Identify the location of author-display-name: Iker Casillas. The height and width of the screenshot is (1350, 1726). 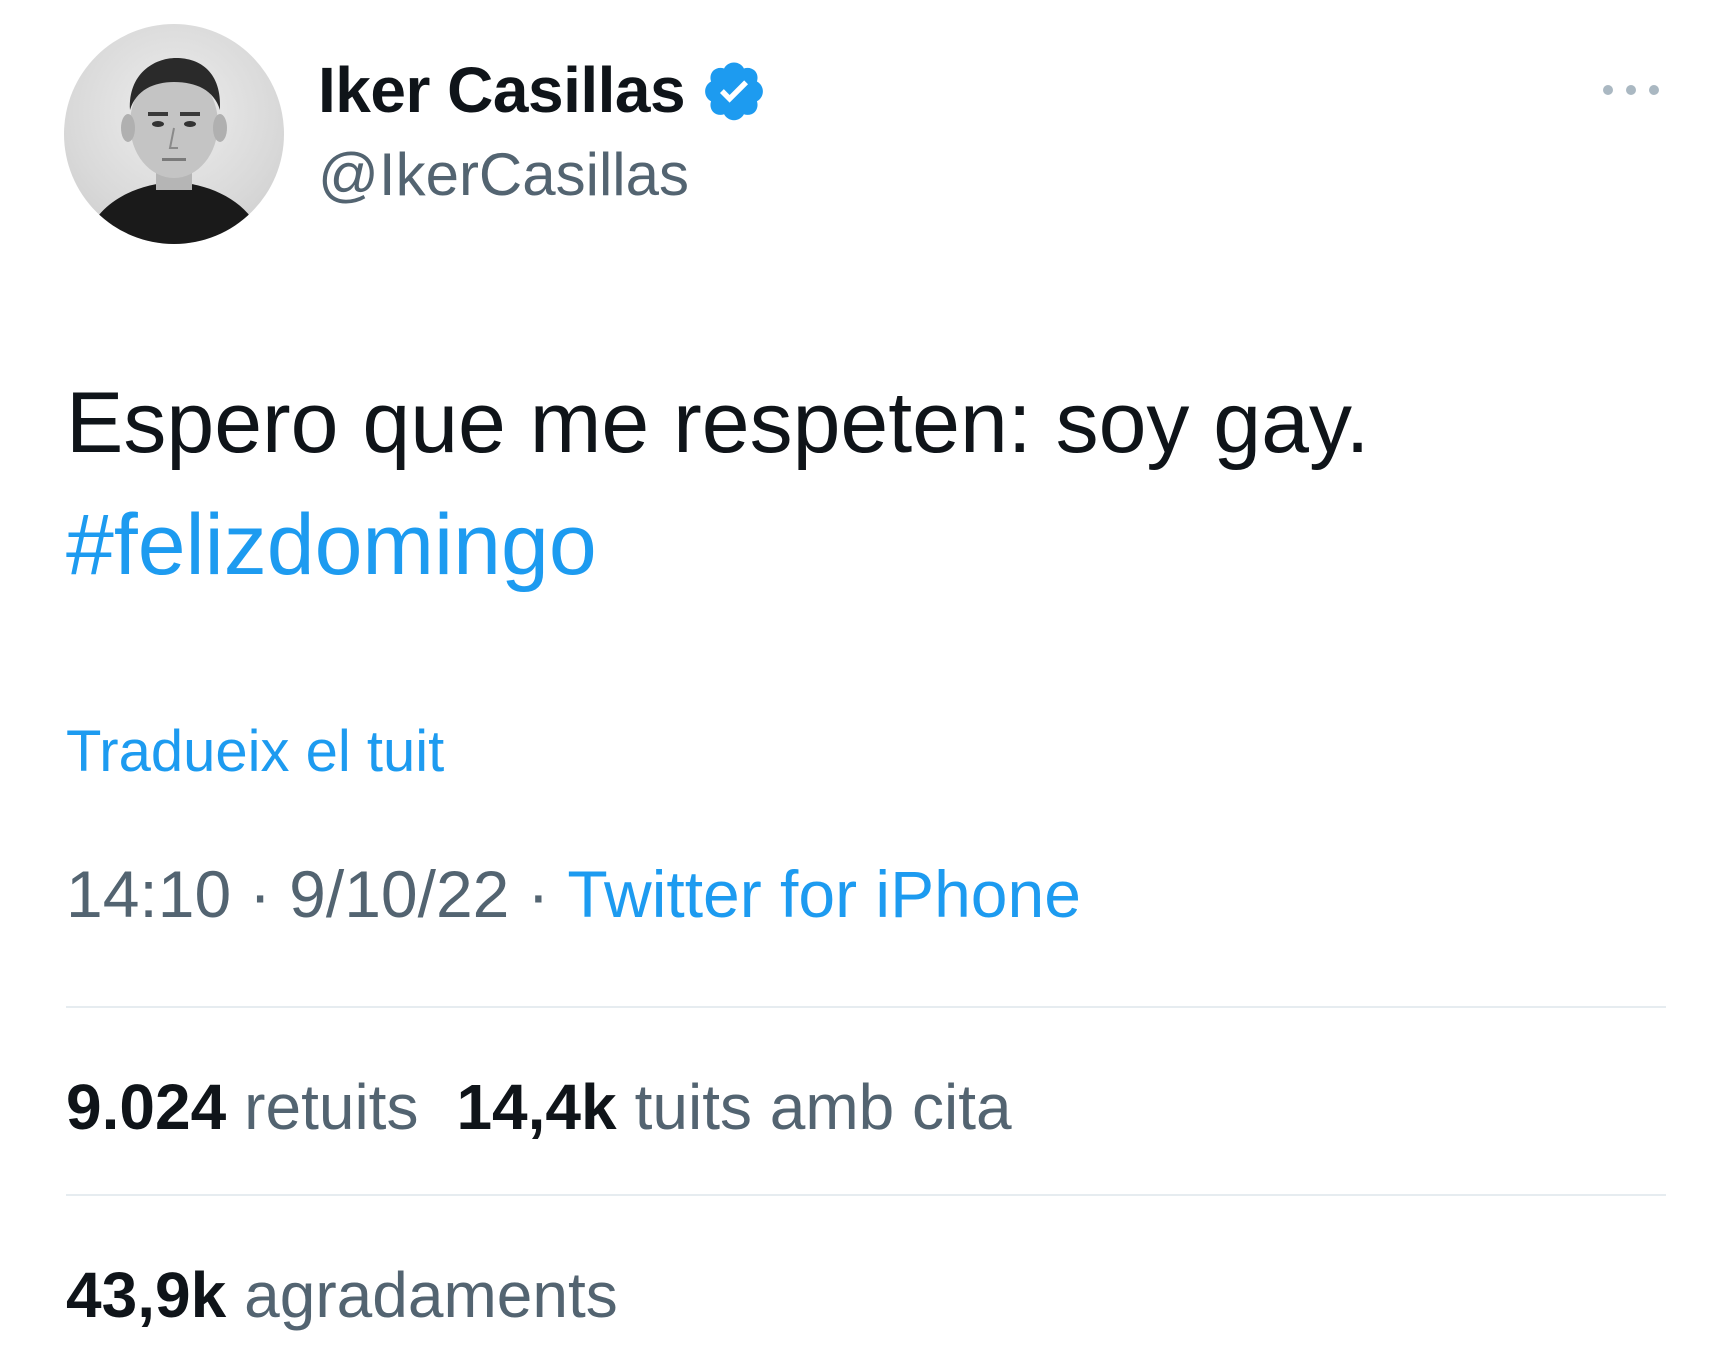
(502, 90).